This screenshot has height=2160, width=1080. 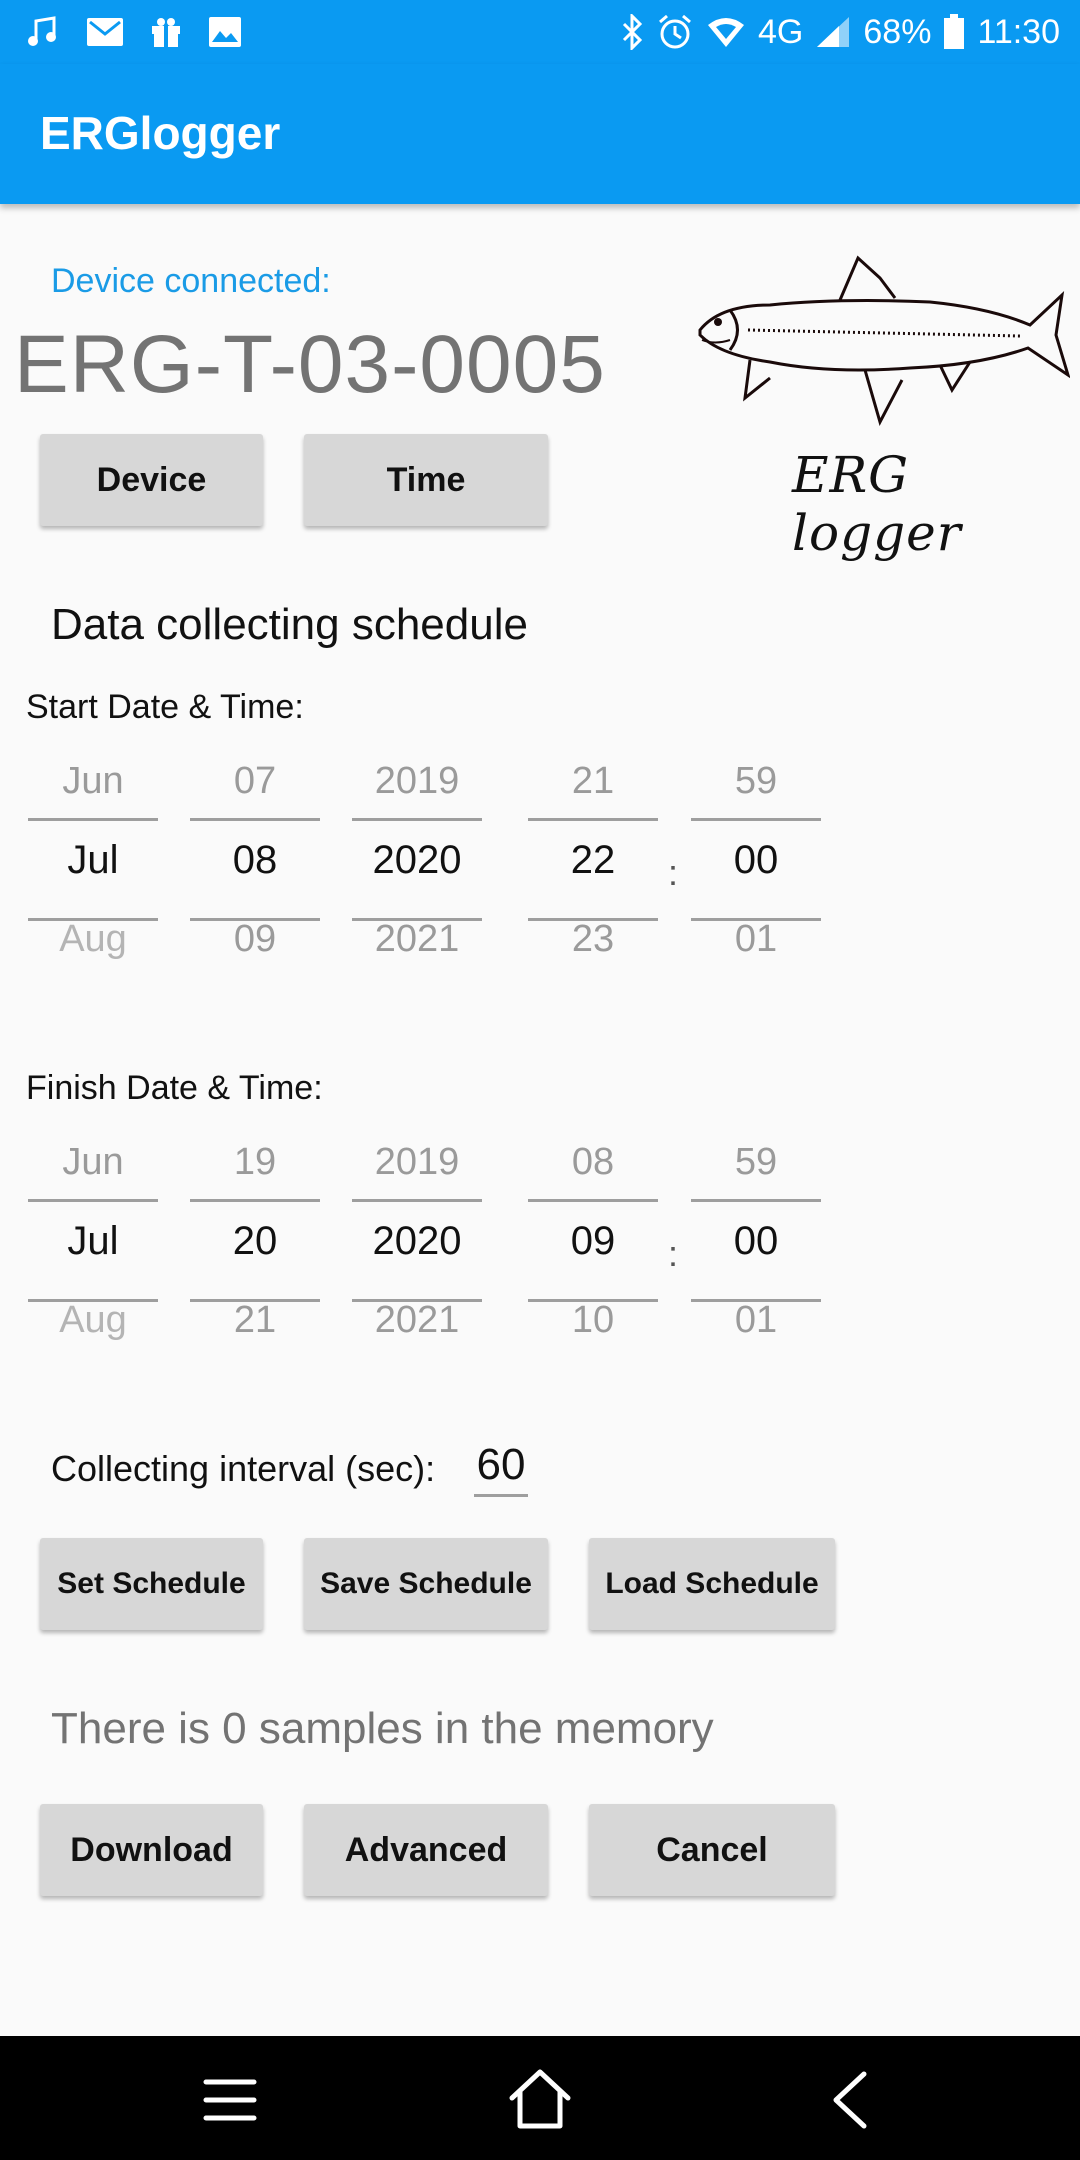 I want to click on alarm-icon, so click(x=675, y=32).